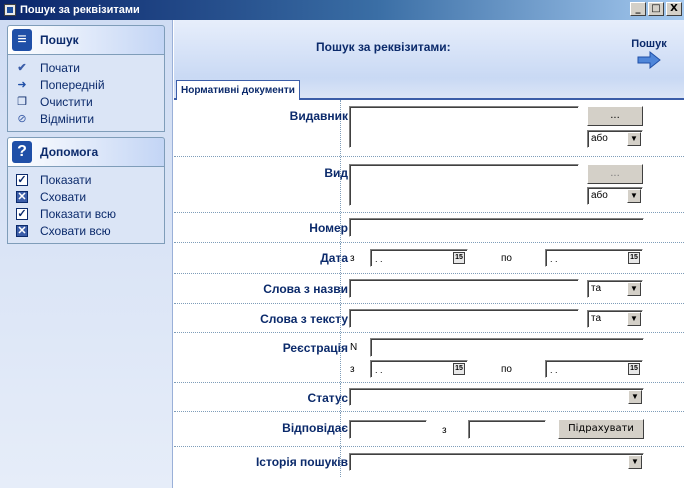 The width and height of the screenshot is (684, 488). Describe the element at coordinates (464, 127) in the screenshot. I see `publisher-field` at that location.